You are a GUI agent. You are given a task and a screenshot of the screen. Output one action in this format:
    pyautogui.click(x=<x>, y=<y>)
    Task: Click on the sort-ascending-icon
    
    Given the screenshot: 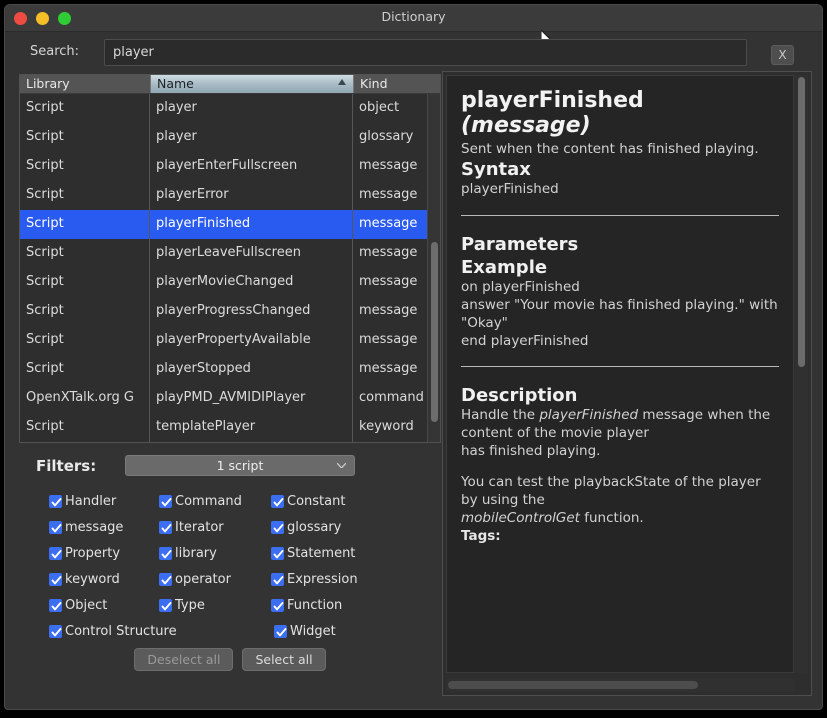 What is the action you would take?
    pyautogui.click(x=342, y=82)
    